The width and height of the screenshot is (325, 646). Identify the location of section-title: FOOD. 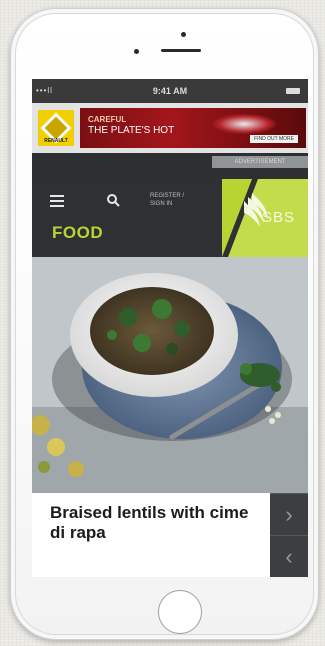
(77, 233).